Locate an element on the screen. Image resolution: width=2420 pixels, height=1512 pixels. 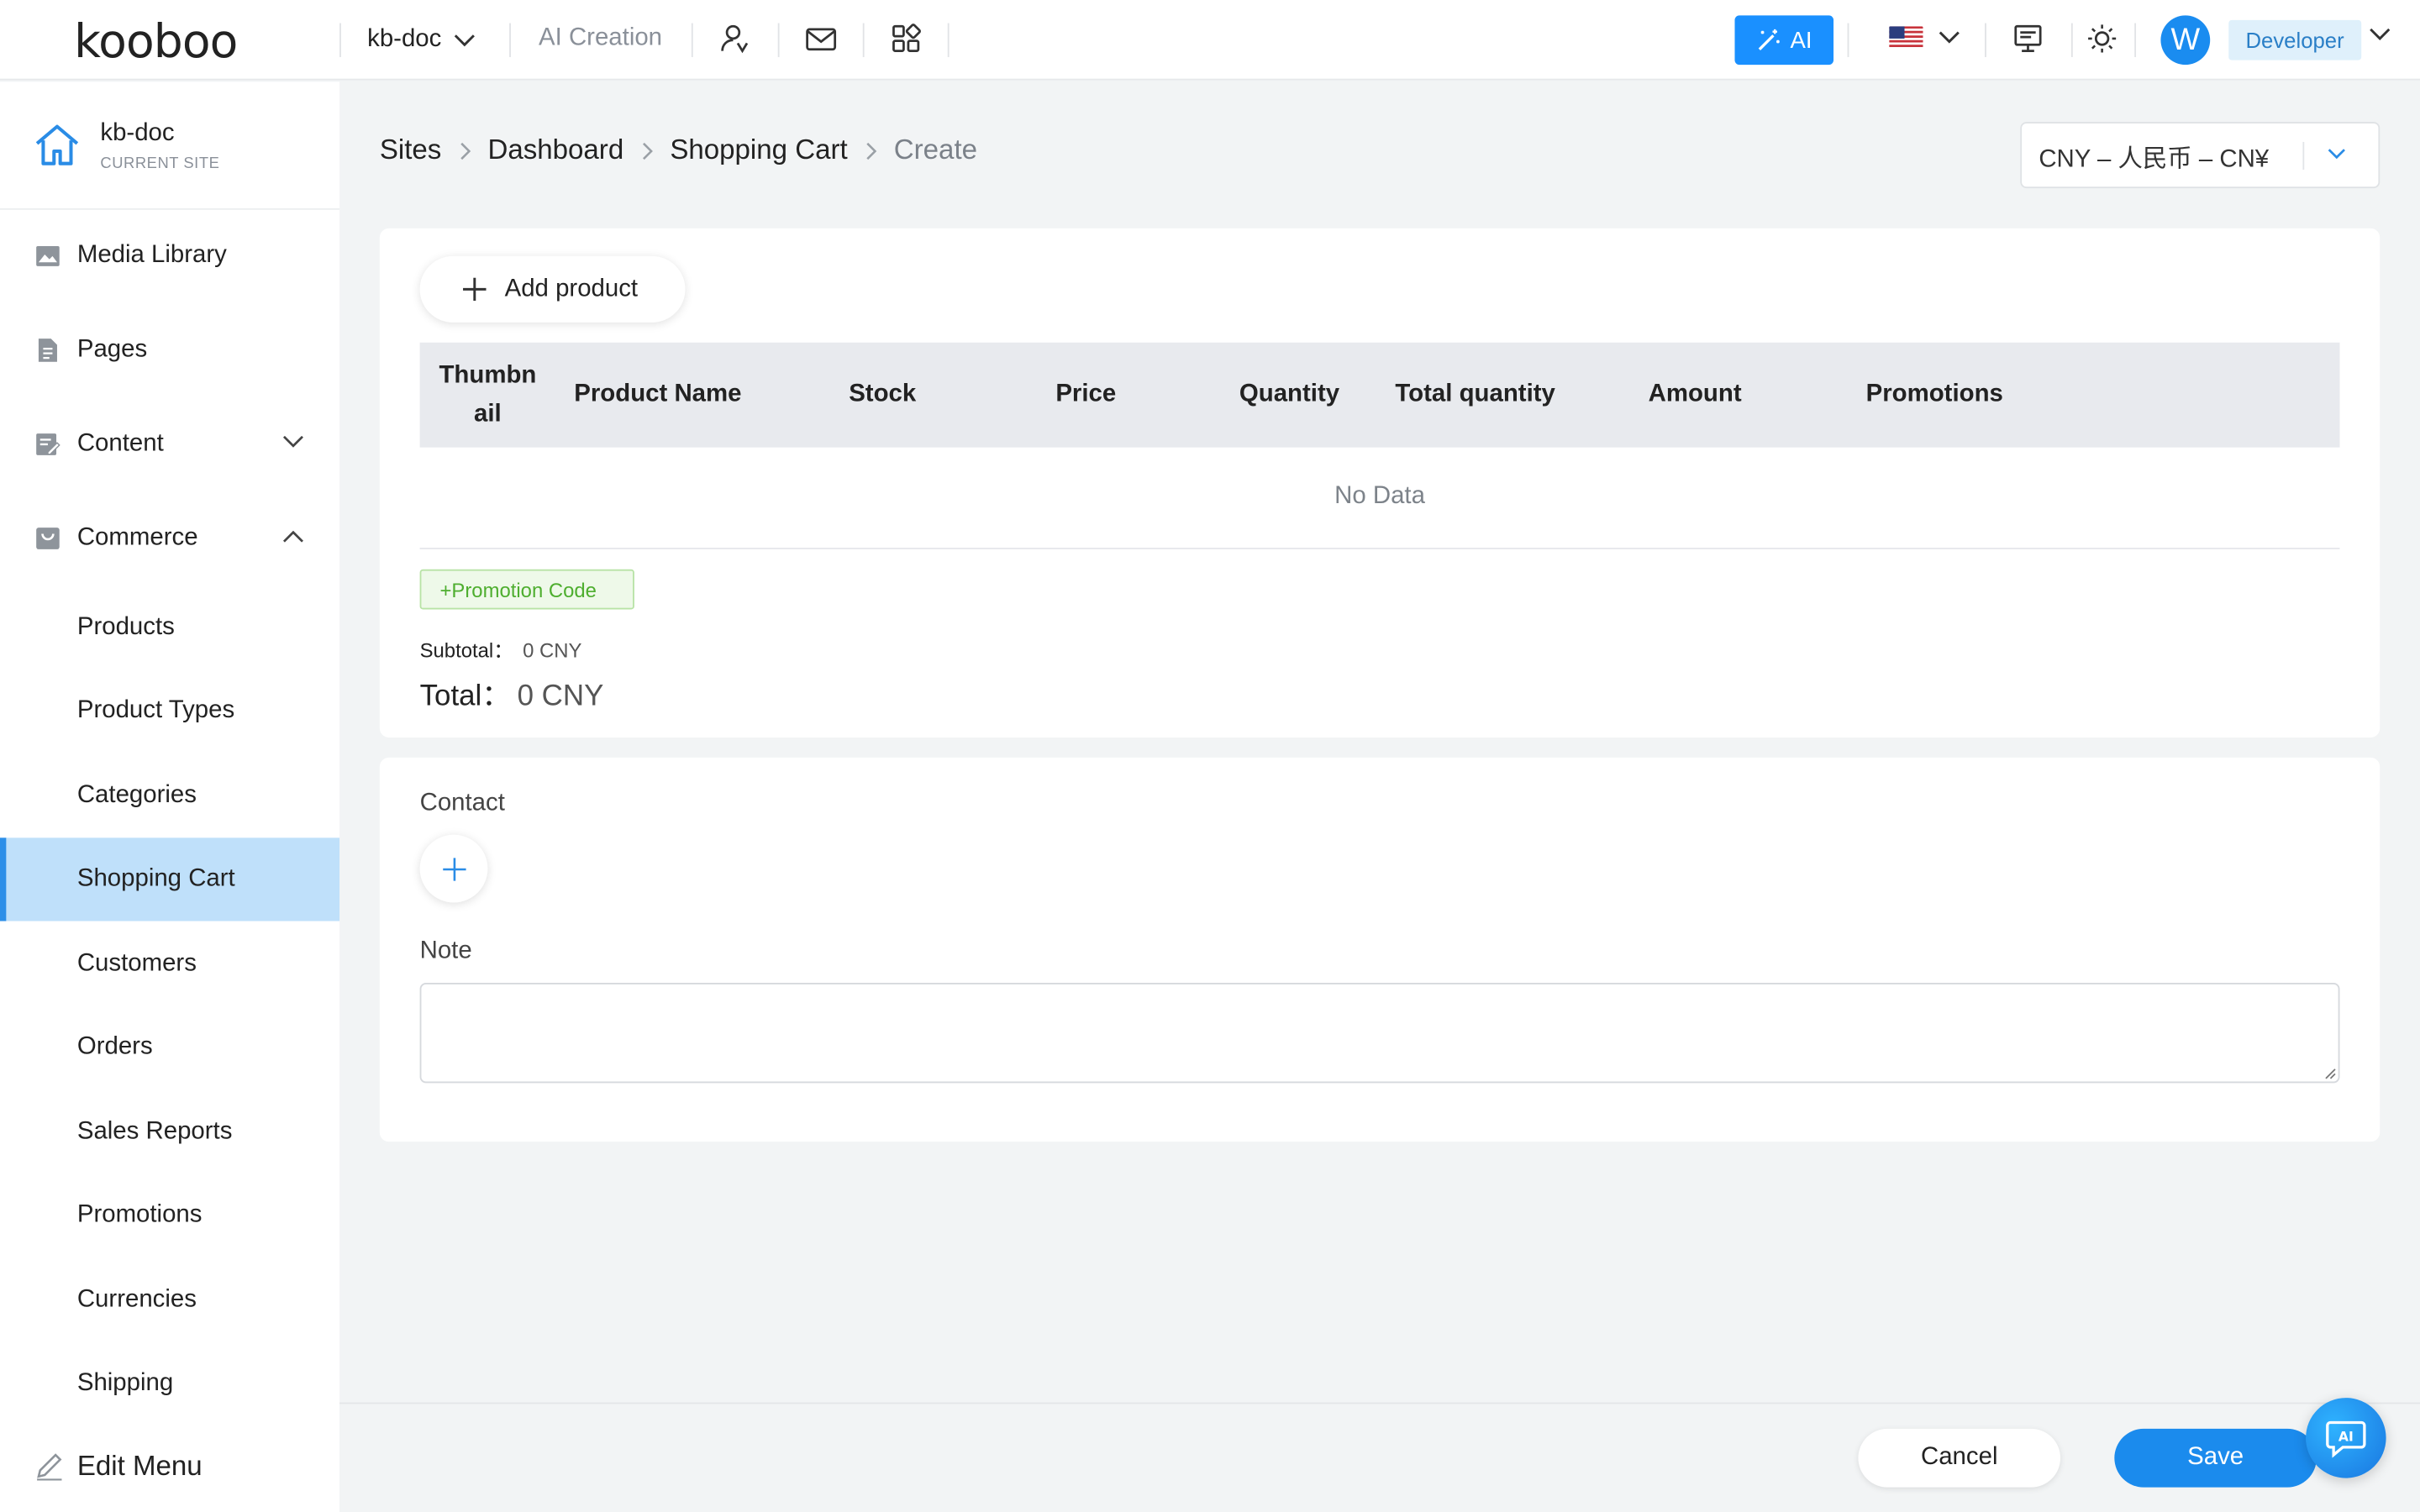
sidebar-item-label: Customers is located at coordinates (136, 963).